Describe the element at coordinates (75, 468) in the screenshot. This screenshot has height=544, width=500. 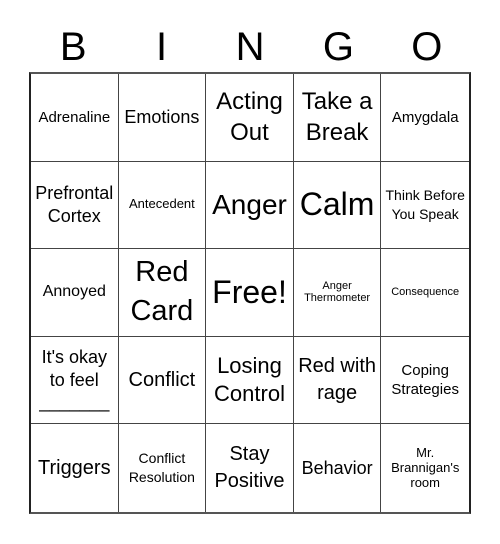
I see `bingo-cell: Triggers` at that location.